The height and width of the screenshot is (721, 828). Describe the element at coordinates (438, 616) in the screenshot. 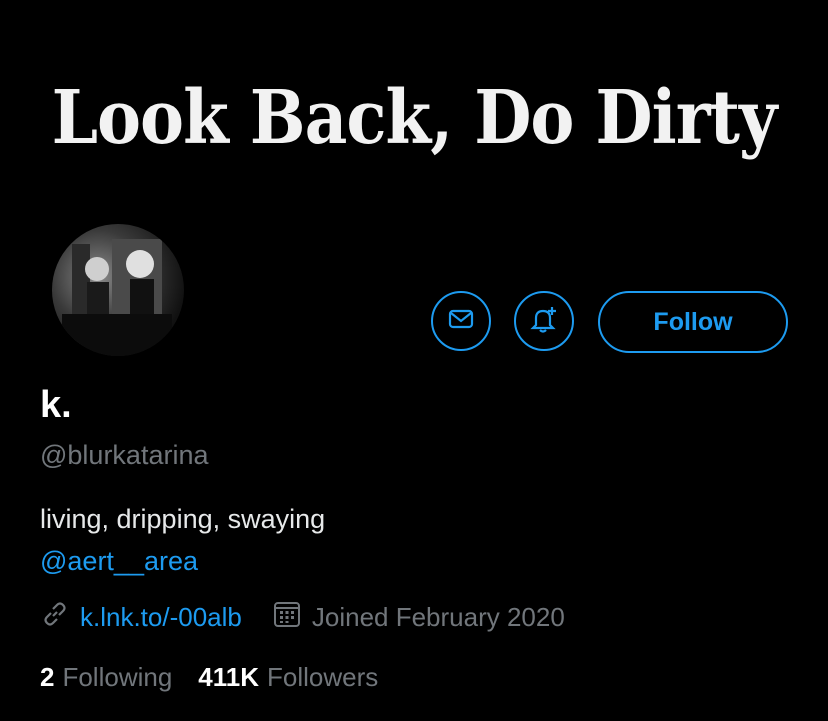

I see `joined-date: Joined February 2020` at that location.